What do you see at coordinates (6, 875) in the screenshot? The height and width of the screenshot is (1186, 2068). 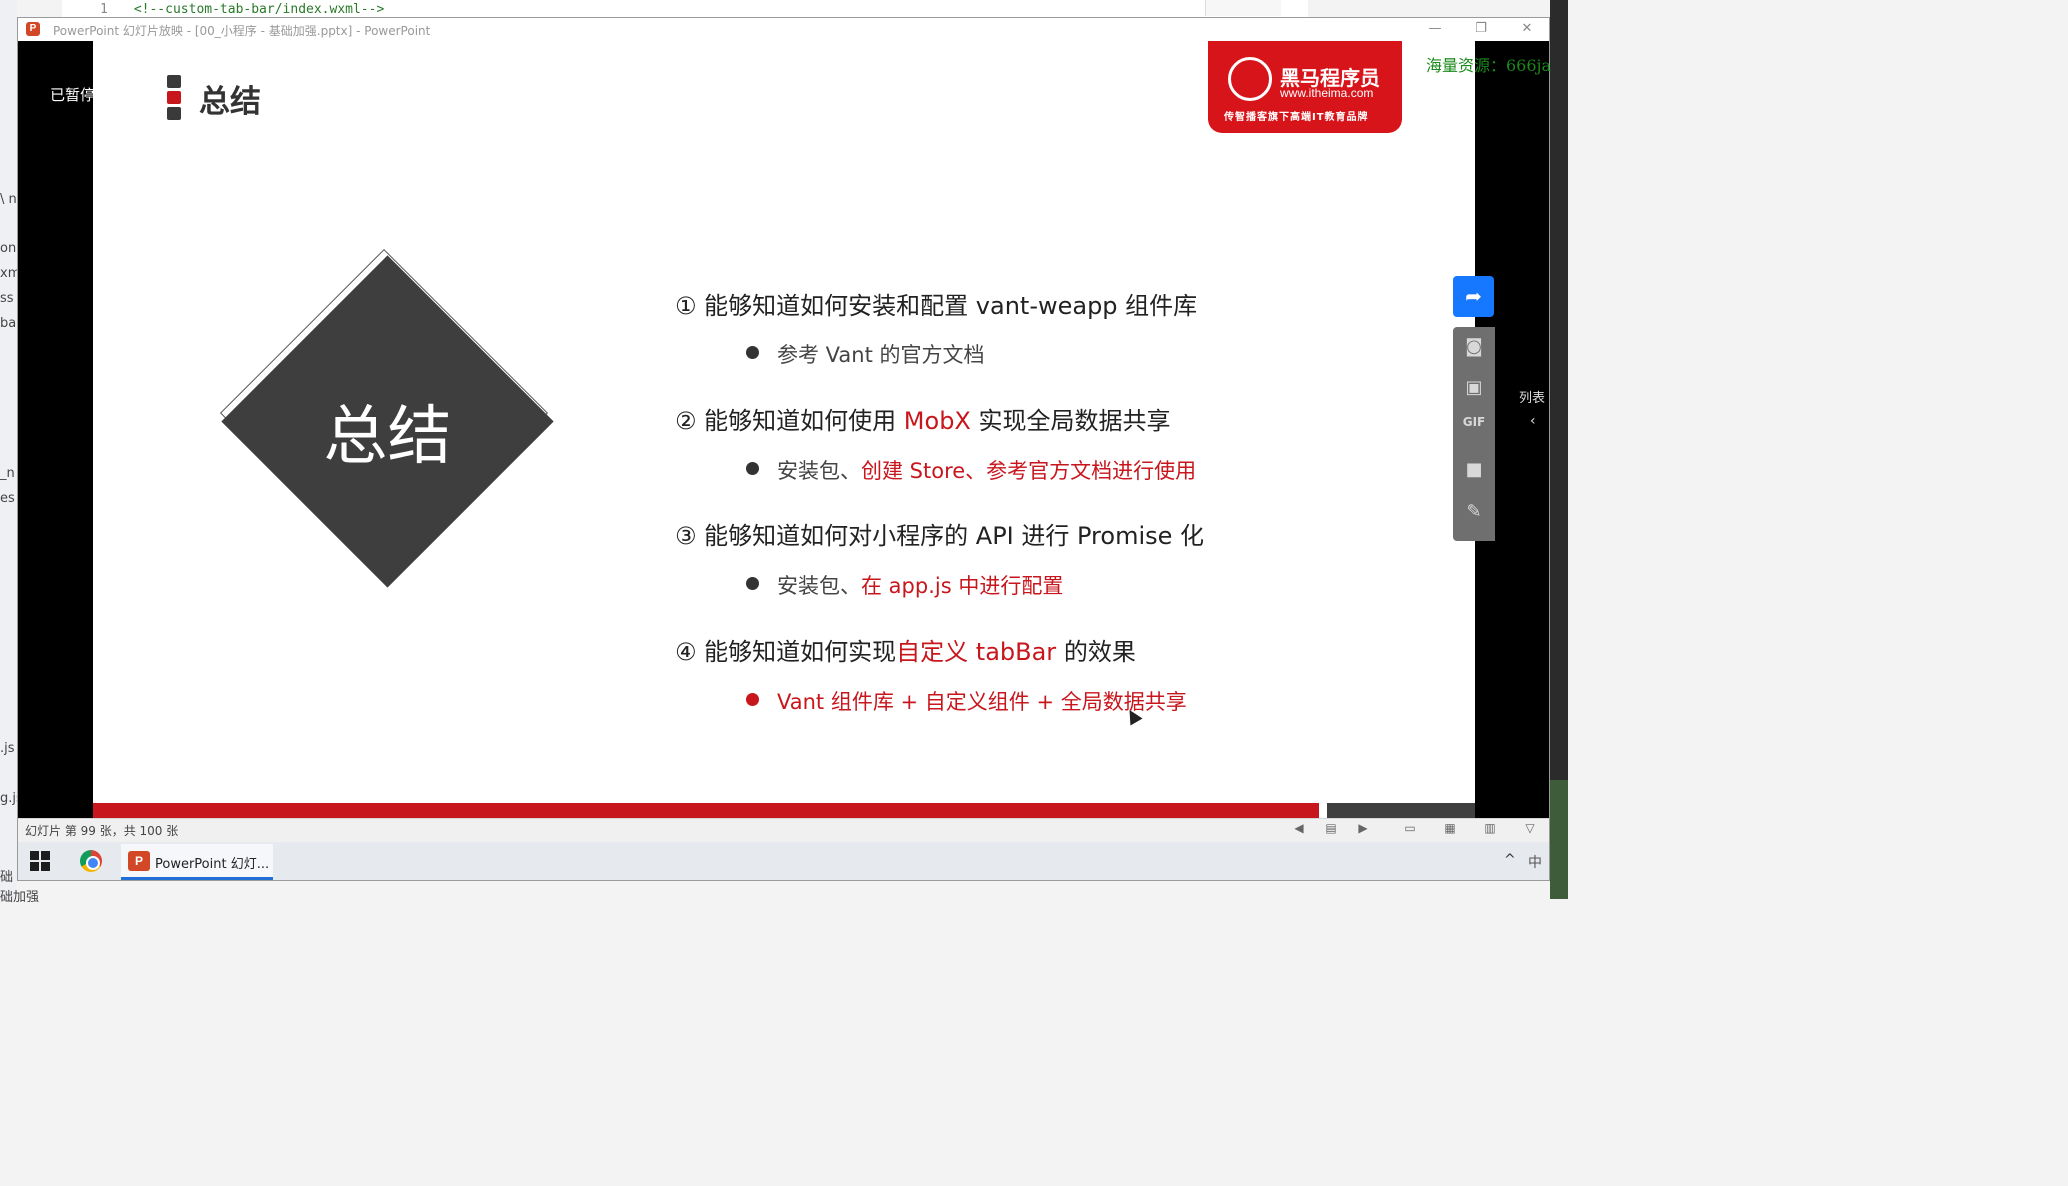 I see `file-fragment: 础` at bounding box center [6, 875].